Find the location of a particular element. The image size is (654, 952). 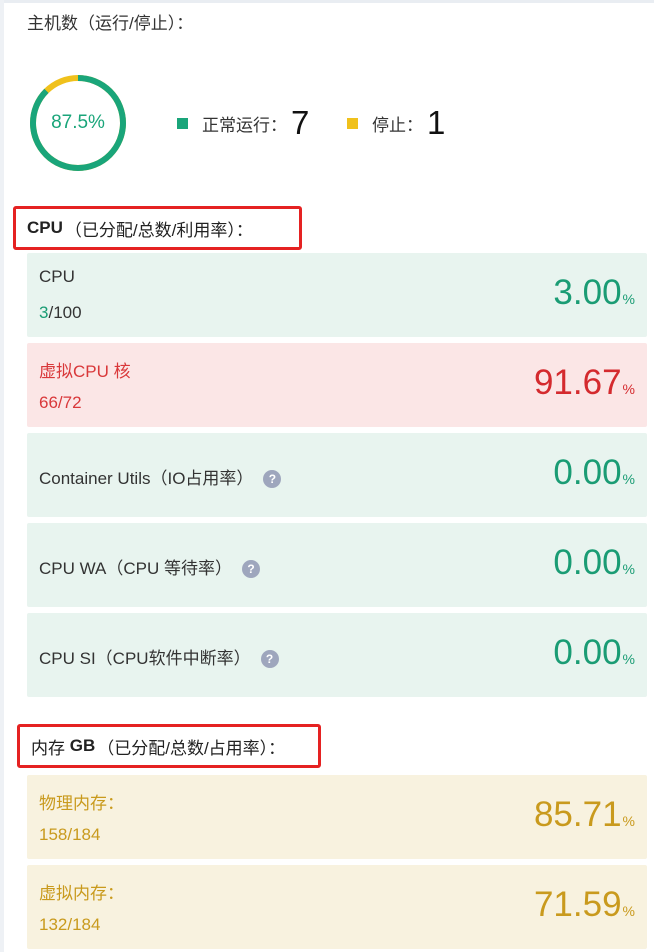

cpu-si-card: CPU SI（CPU软件中断率）? 0.00% is located at coordinates (337, 655).